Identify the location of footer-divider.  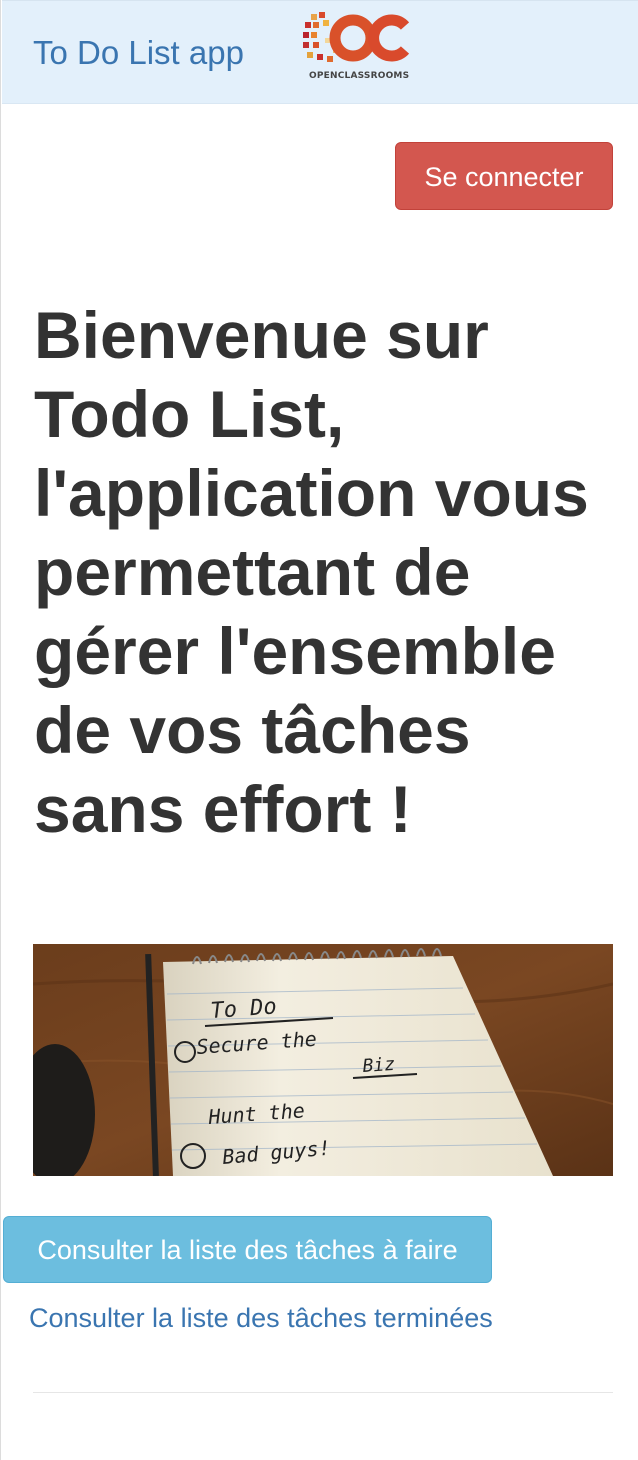
(323, 1392).